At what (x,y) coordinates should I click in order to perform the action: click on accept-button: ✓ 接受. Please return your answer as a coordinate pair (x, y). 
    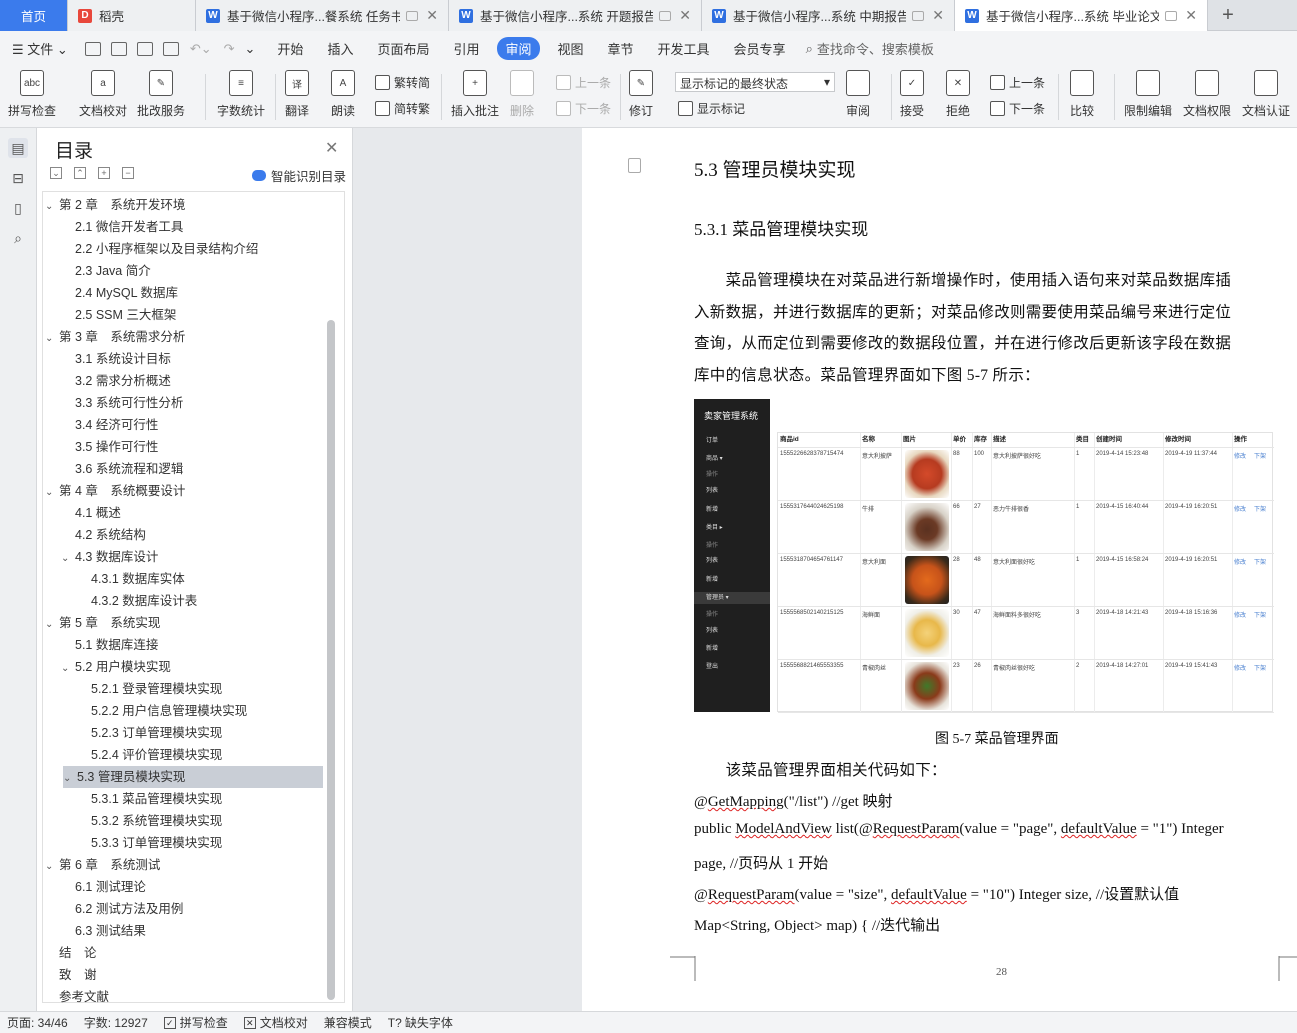
    Looking at the image, I should click on (912, 94).